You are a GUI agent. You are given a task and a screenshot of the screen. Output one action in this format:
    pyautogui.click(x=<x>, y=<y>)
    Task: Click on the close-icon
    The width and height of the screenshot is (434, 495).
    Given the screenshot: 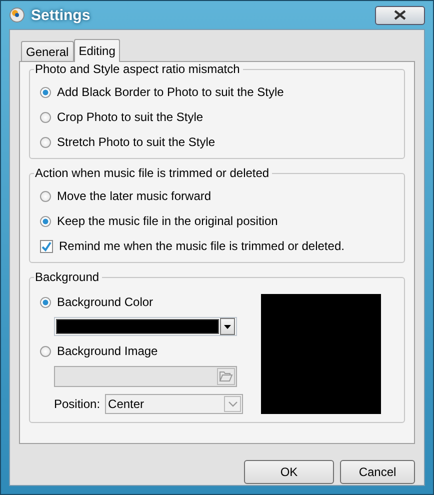 What is the action you would take?
    pyautogui.click(x=400, y=15)
    